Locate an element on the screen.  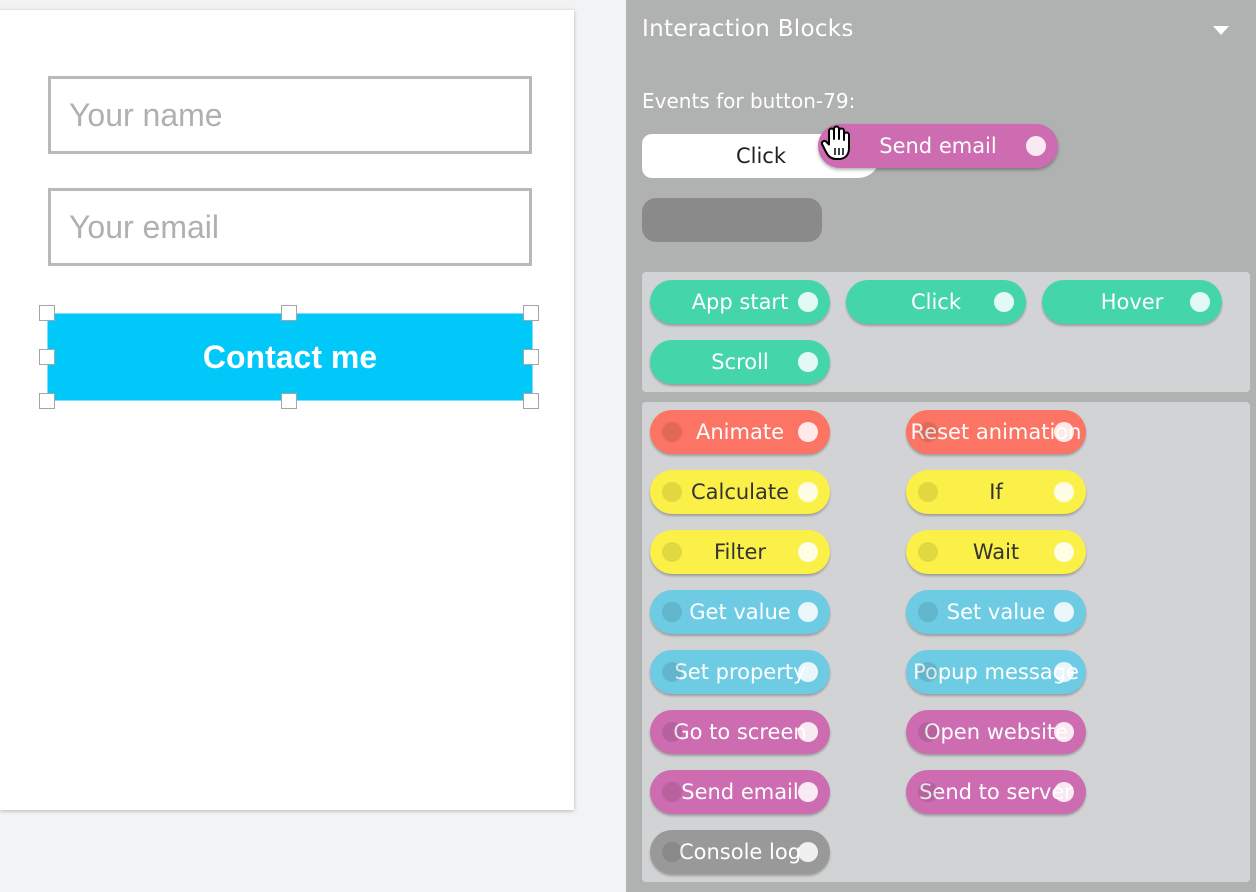
block-label: Set value is located at coordinates (996, 612).